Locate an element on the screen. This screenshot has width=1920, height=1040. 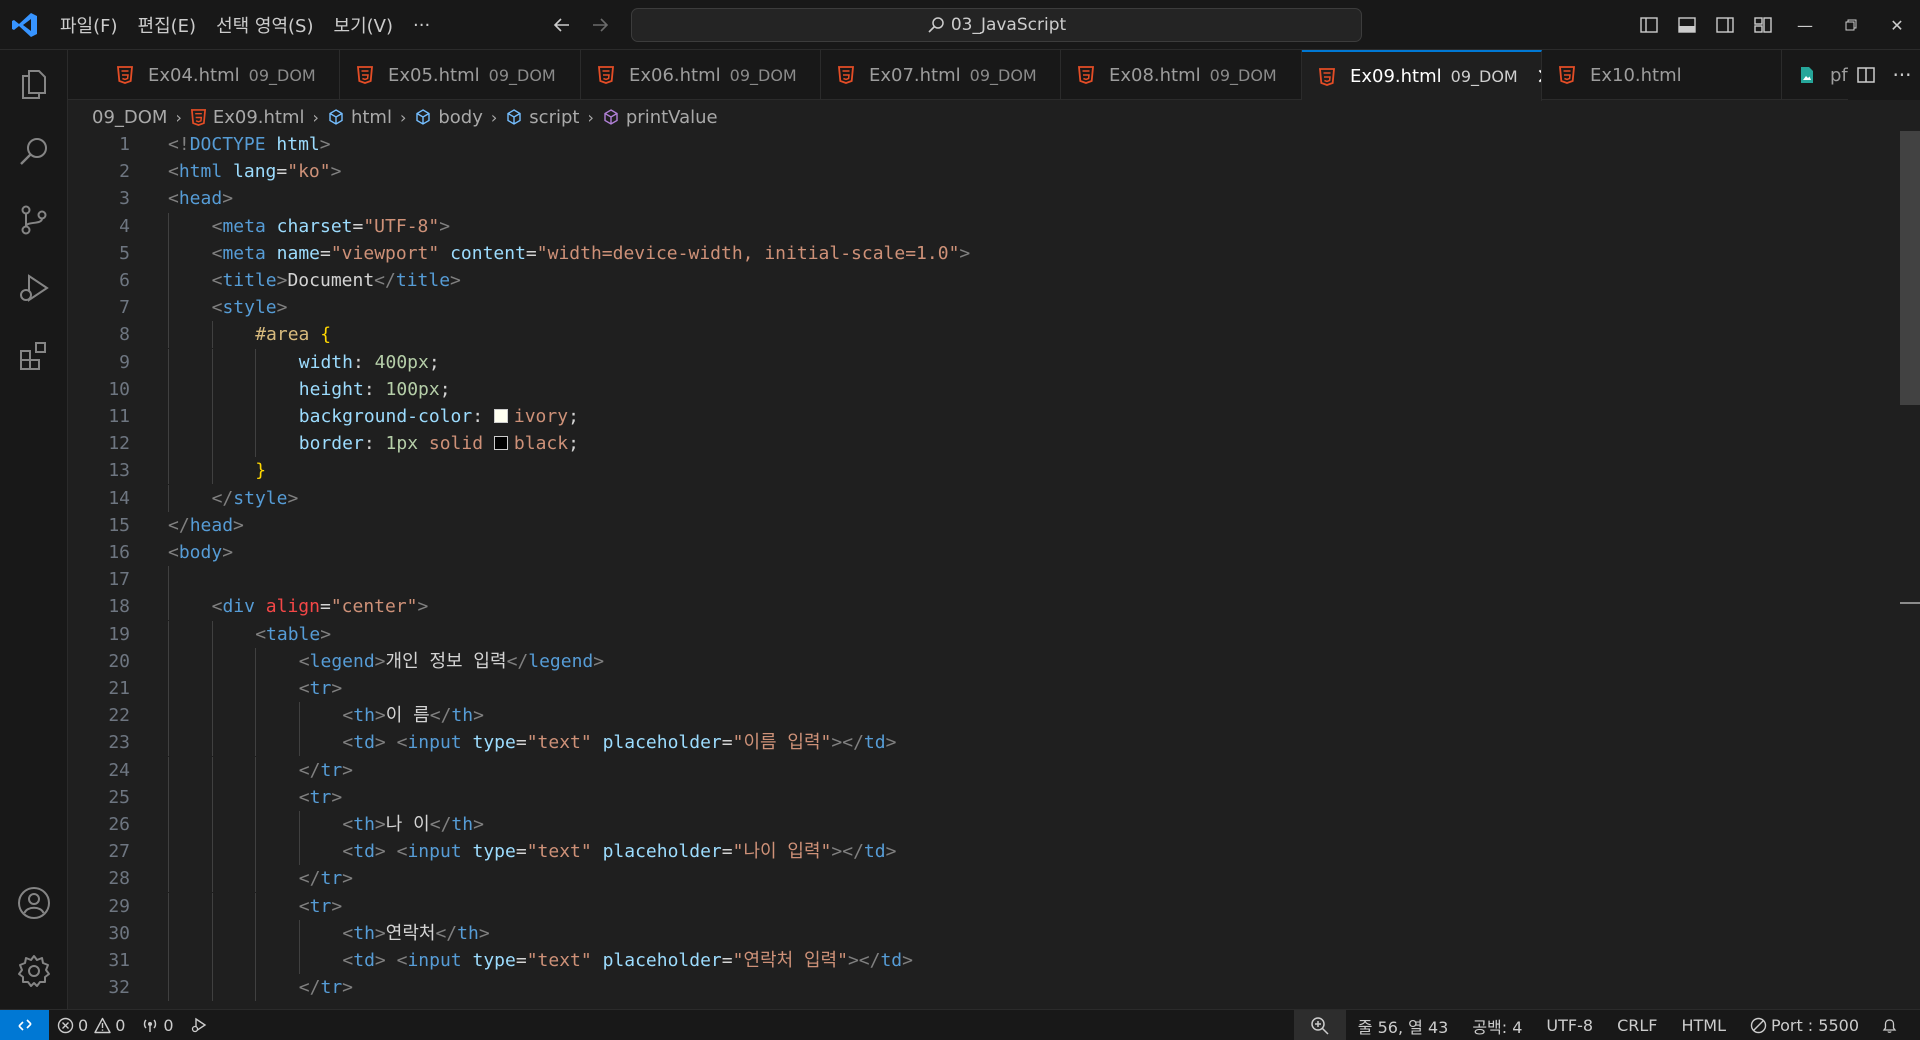
code-line: 24 </tr> is located at coordinates (968, 770).